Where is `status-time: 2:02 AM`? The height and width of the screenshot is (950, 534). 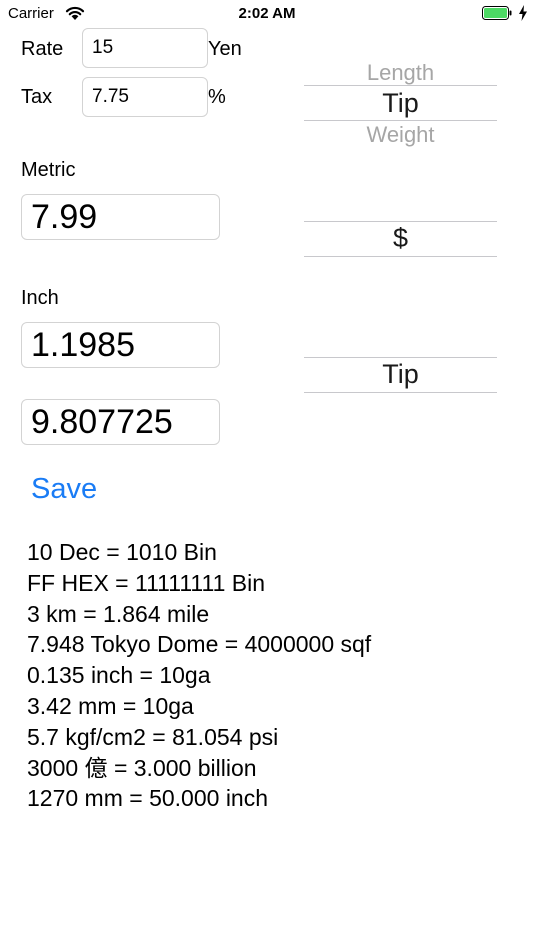
status-time: 2:02 AM is located at coordinates (267, 13).